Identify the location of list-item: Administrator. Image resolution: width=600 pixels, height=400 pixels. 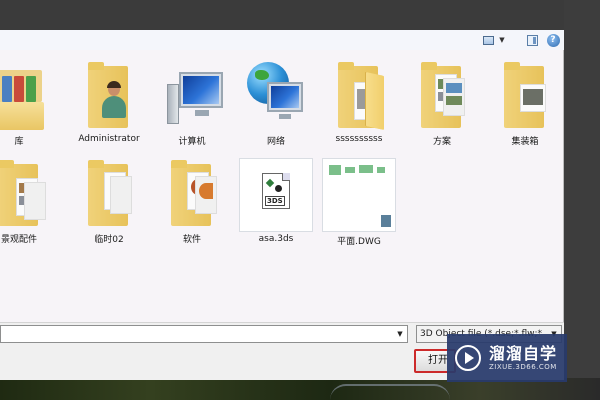
(109, 102).